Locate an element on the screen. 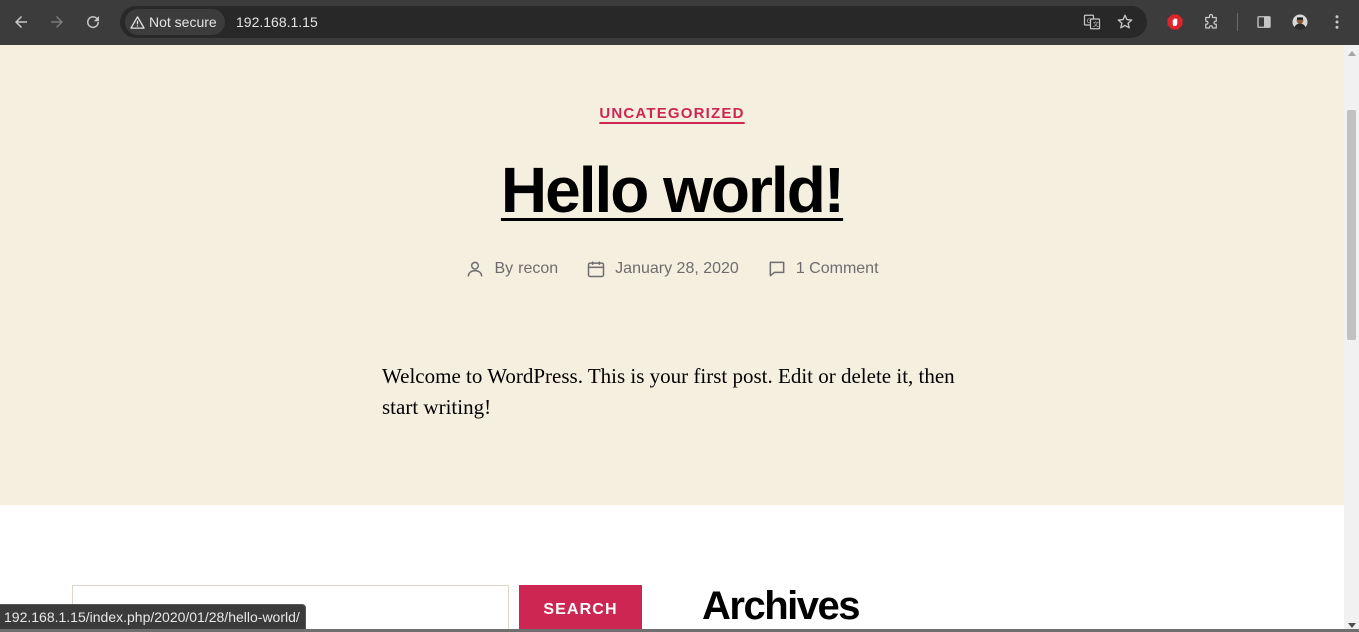  post-comments: 1 Comment is located at coordinates (823, 269).